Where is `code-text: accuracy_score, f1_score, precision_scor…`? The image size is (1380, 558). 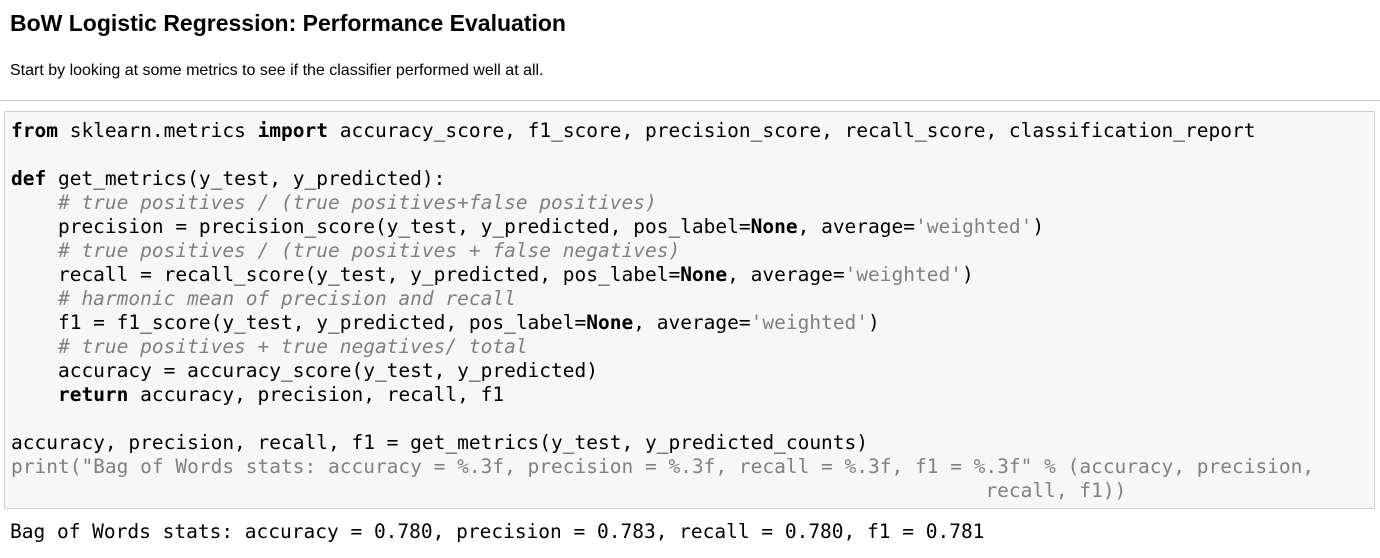 code-text: accuracy_score, f1_score, precision_scor… is located at coordinates (792, 130).